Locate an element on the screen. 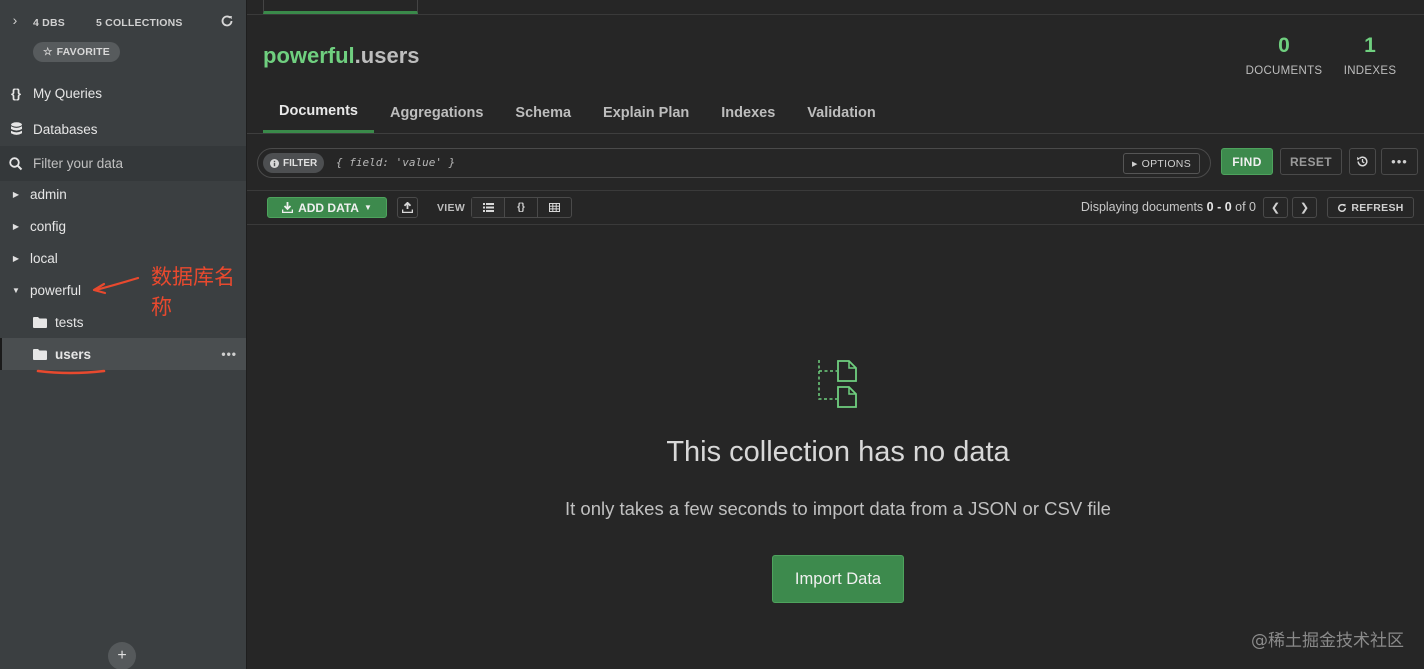 The height and width of the screenshot is (669, 1424). query-placeholder: { field: 'value' } is located at coordinates (396, 162).